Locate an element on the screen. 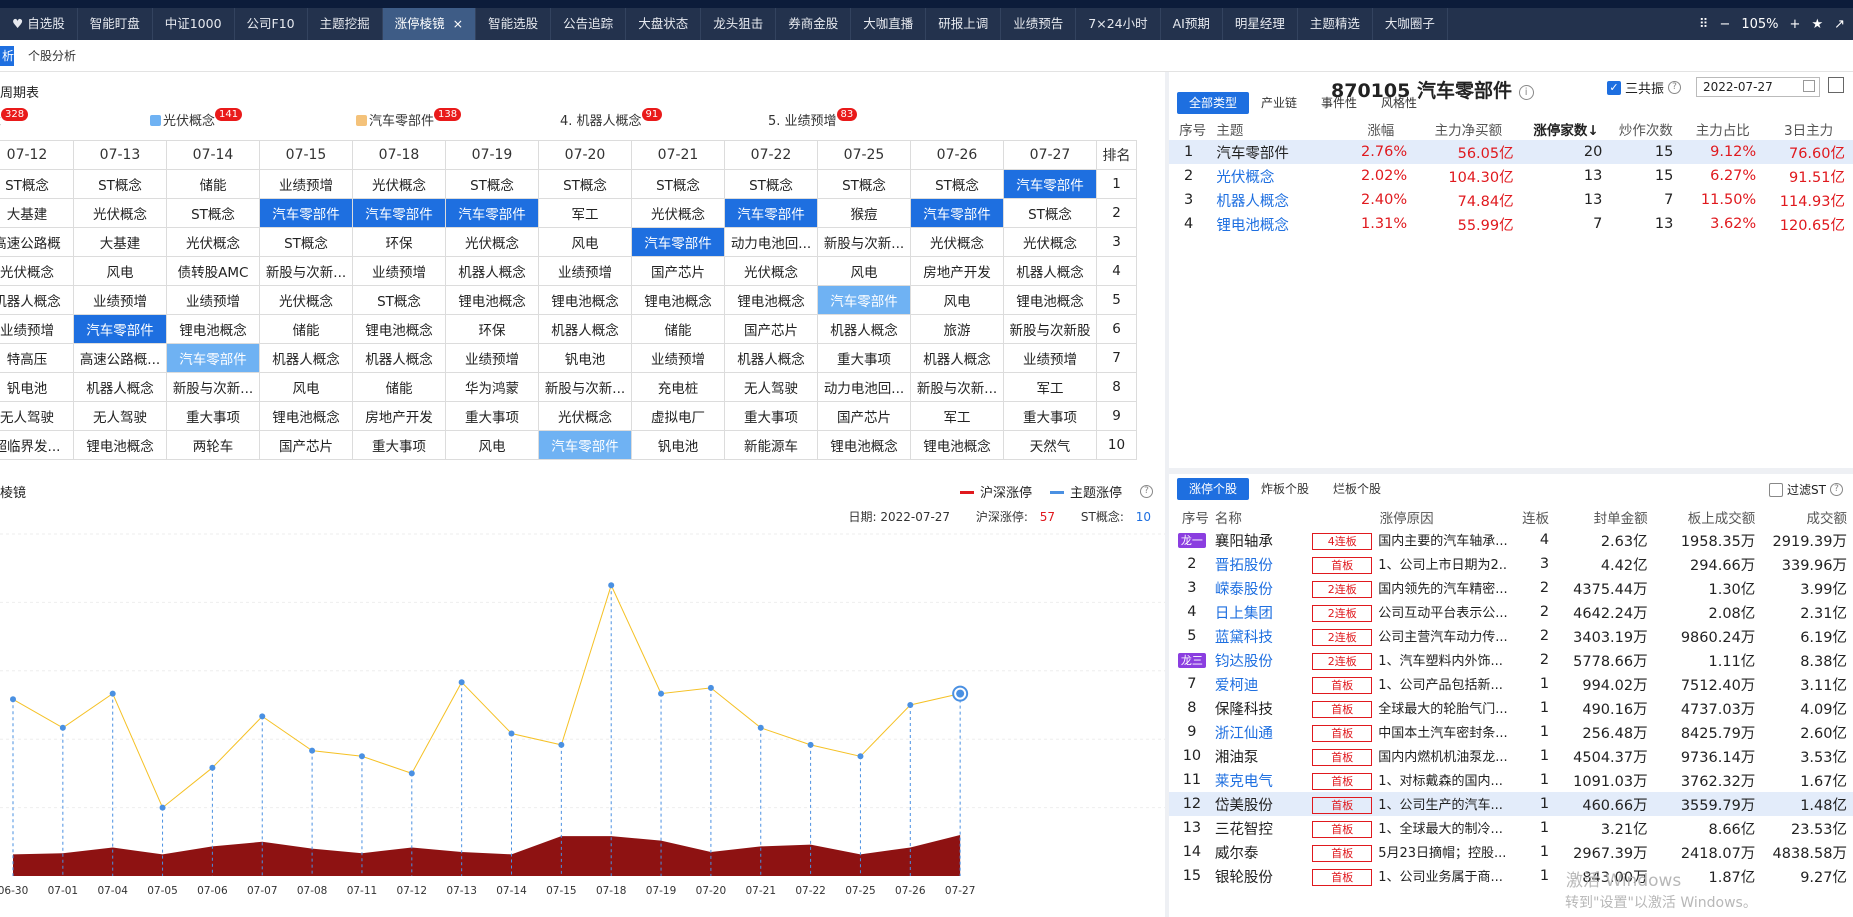 The image size is (1853, 917). date-header: 07-18 is located at coordinates (399, 155).